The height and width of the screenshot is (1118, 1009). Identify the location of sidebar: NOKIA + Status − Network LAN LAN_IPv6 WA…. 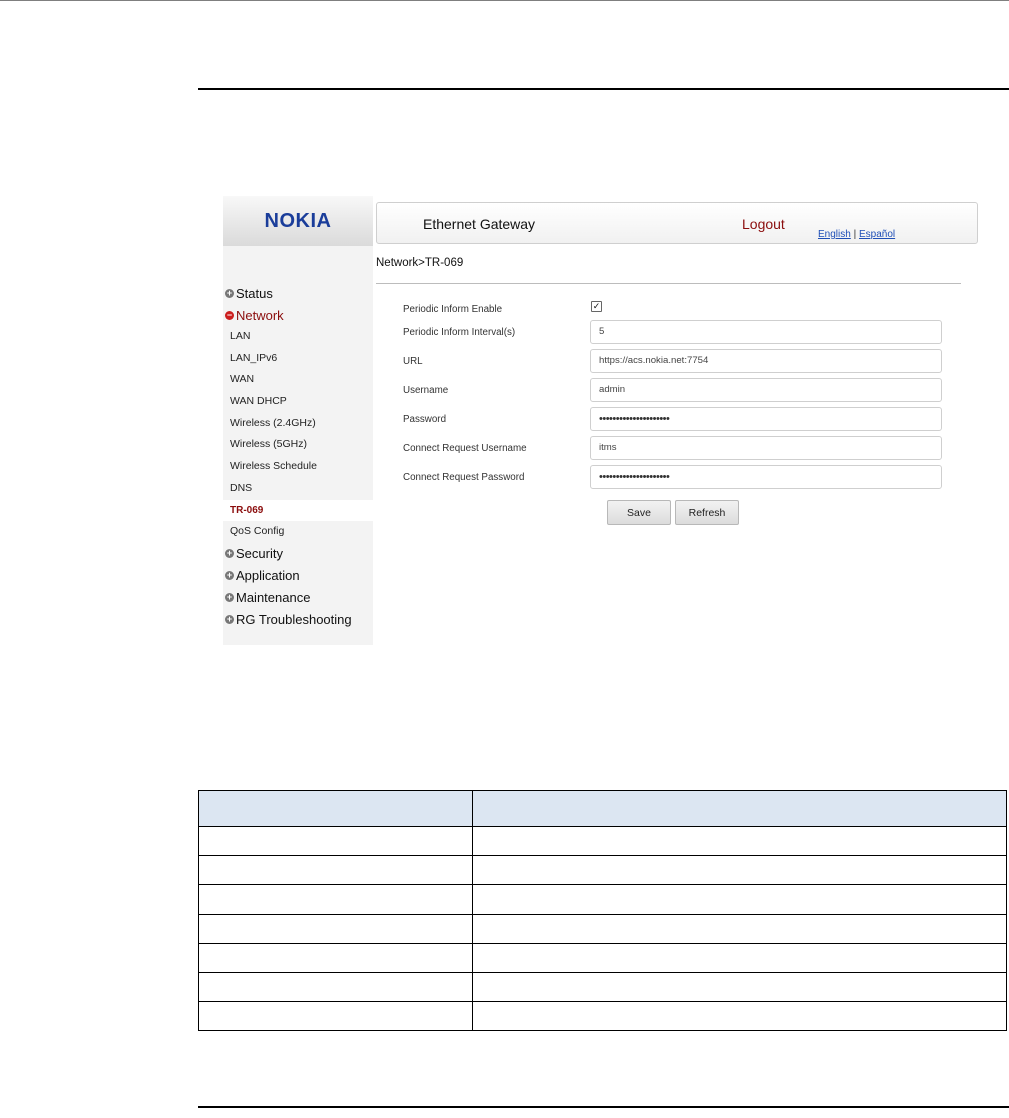
(298, 420).